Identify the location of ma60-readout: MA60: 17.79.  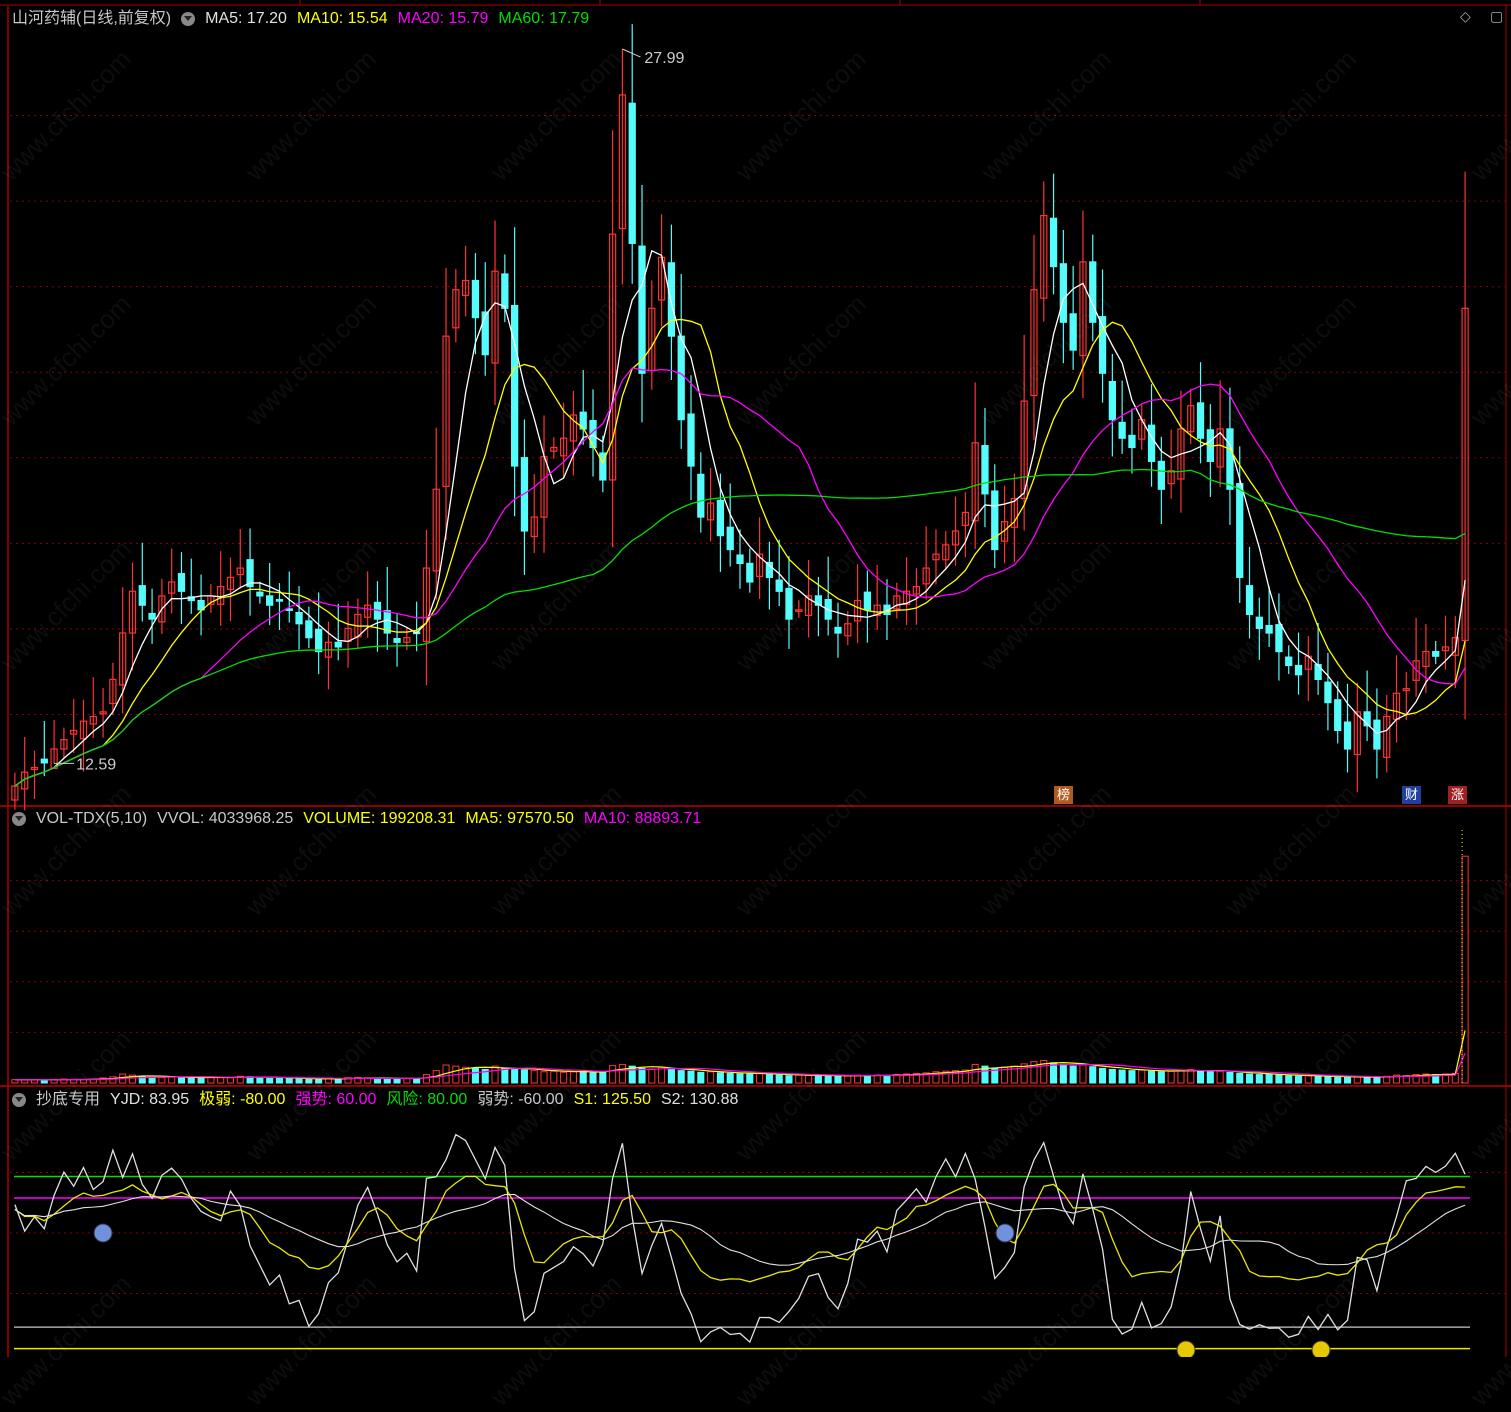
(544, 18).